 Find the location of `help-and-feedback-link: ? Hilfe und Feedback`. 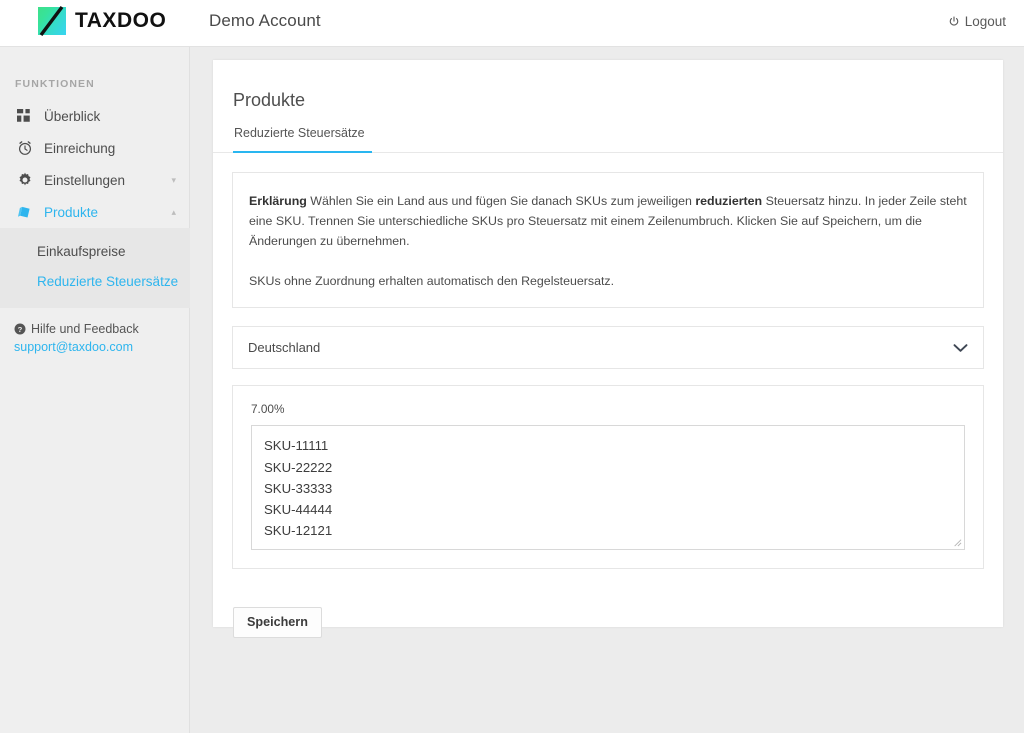

help-and-feedback-link: ? Hilfe und Feedback is located at coordinates (76, 329).